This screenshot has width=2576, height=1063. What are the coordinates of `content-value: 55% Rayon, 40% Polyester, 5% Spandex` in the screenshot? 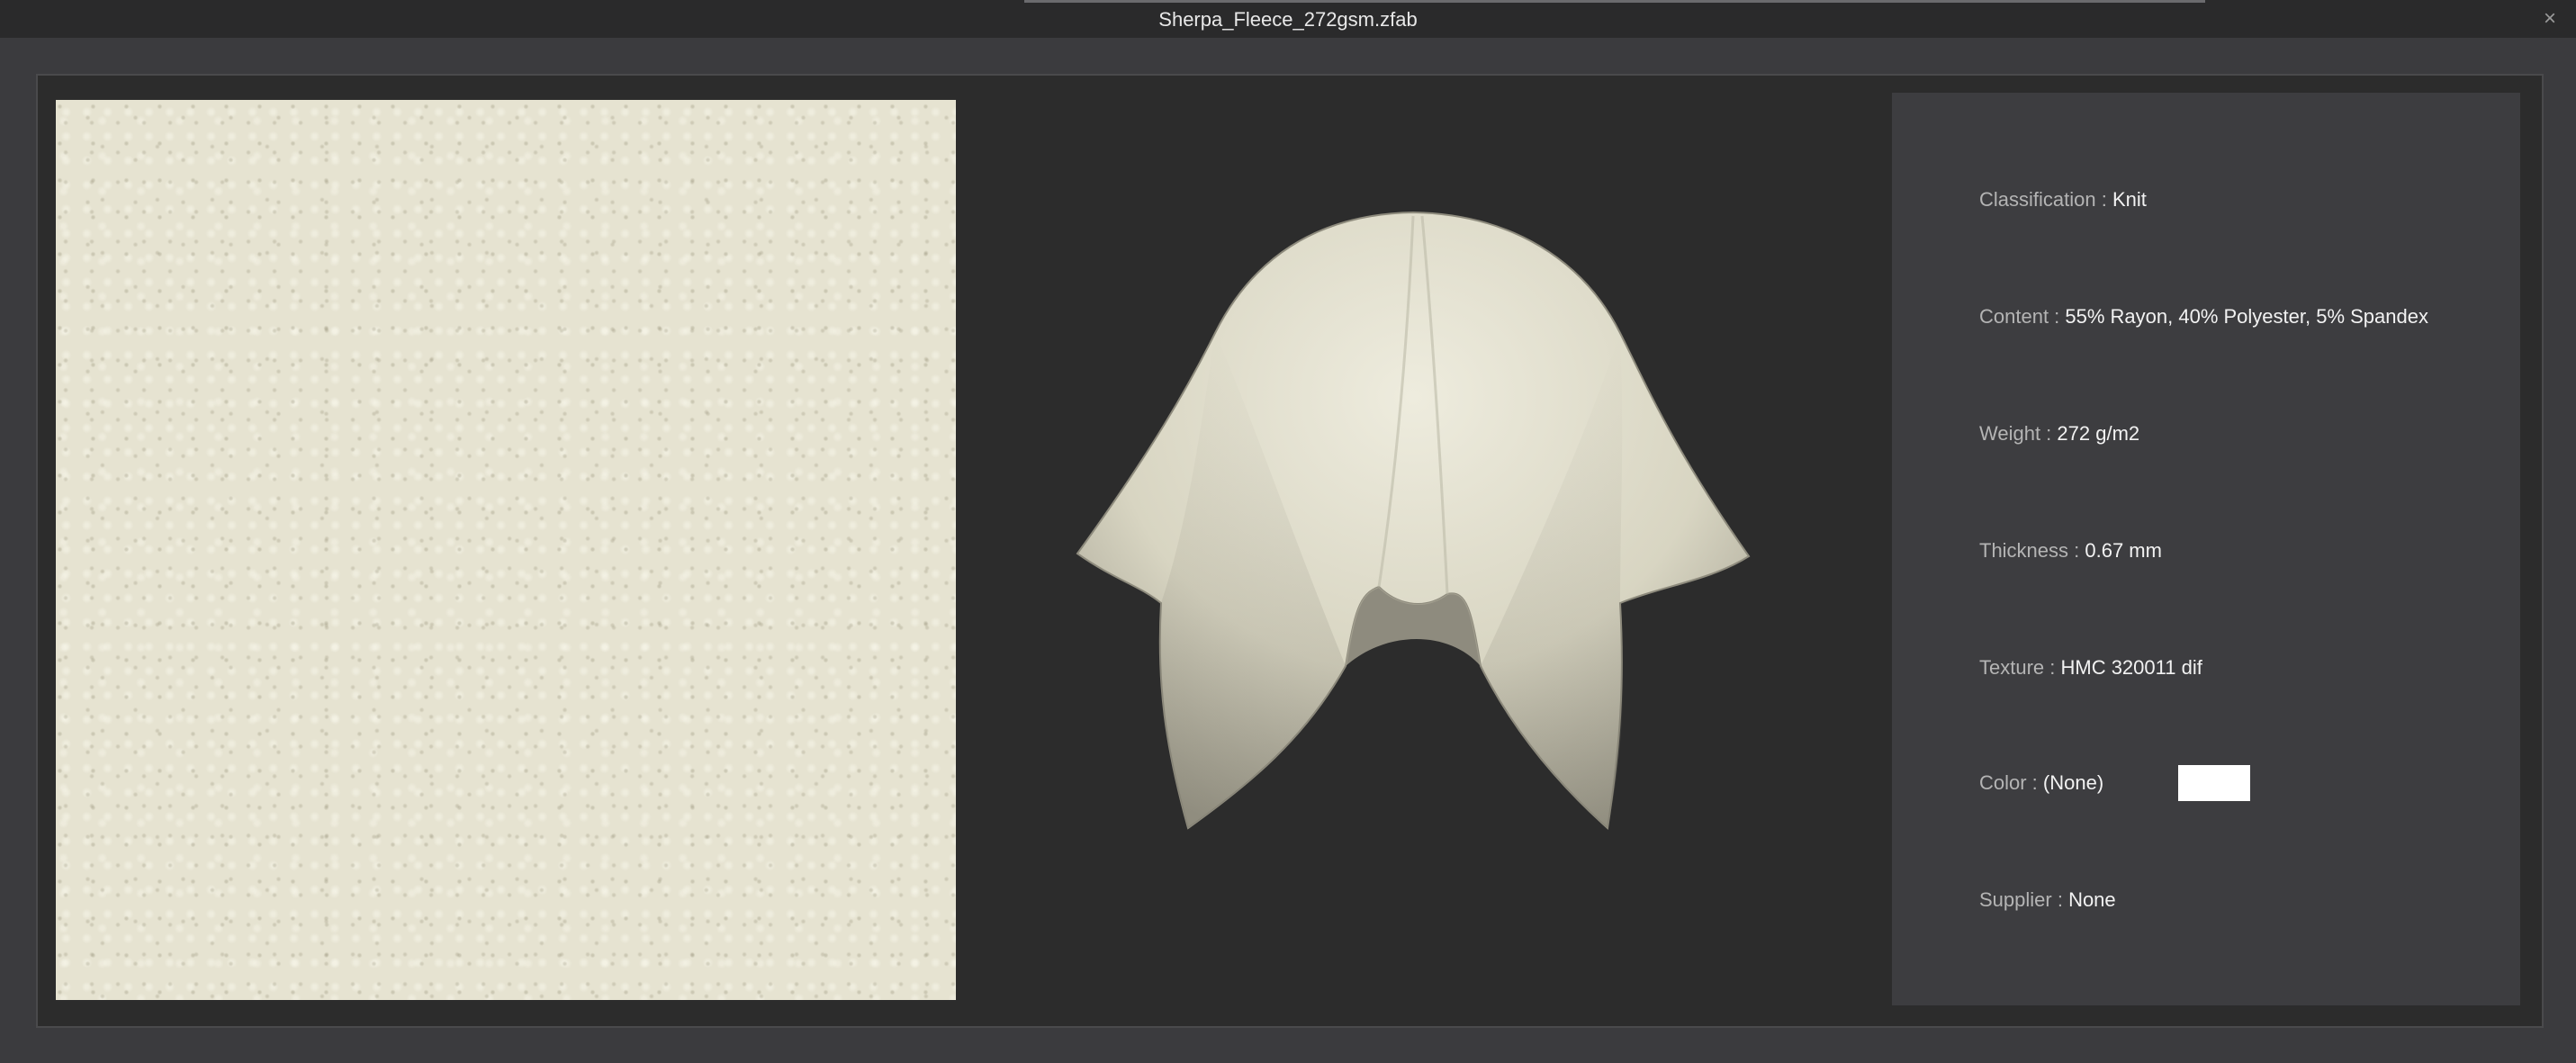 It's located at (2246, 316).